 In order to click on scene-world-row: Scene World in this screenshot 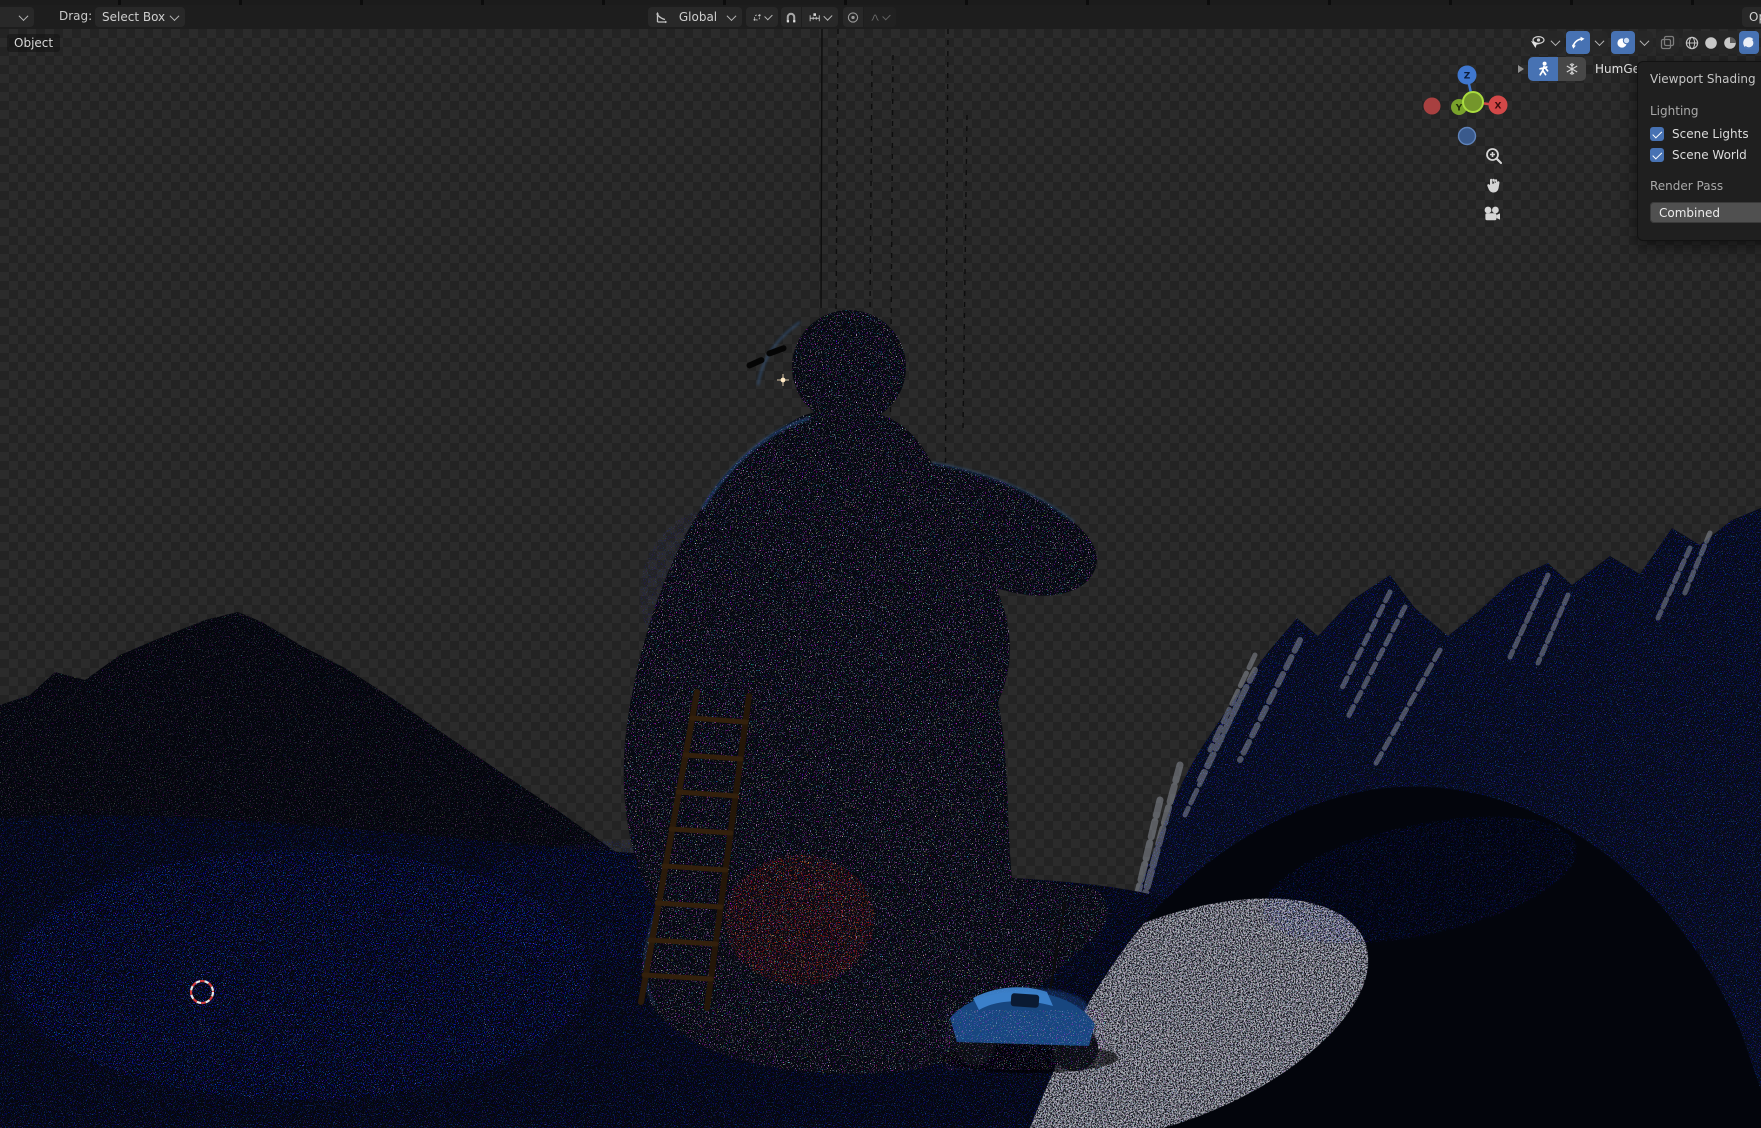, I will do `click(1705, 155)`.